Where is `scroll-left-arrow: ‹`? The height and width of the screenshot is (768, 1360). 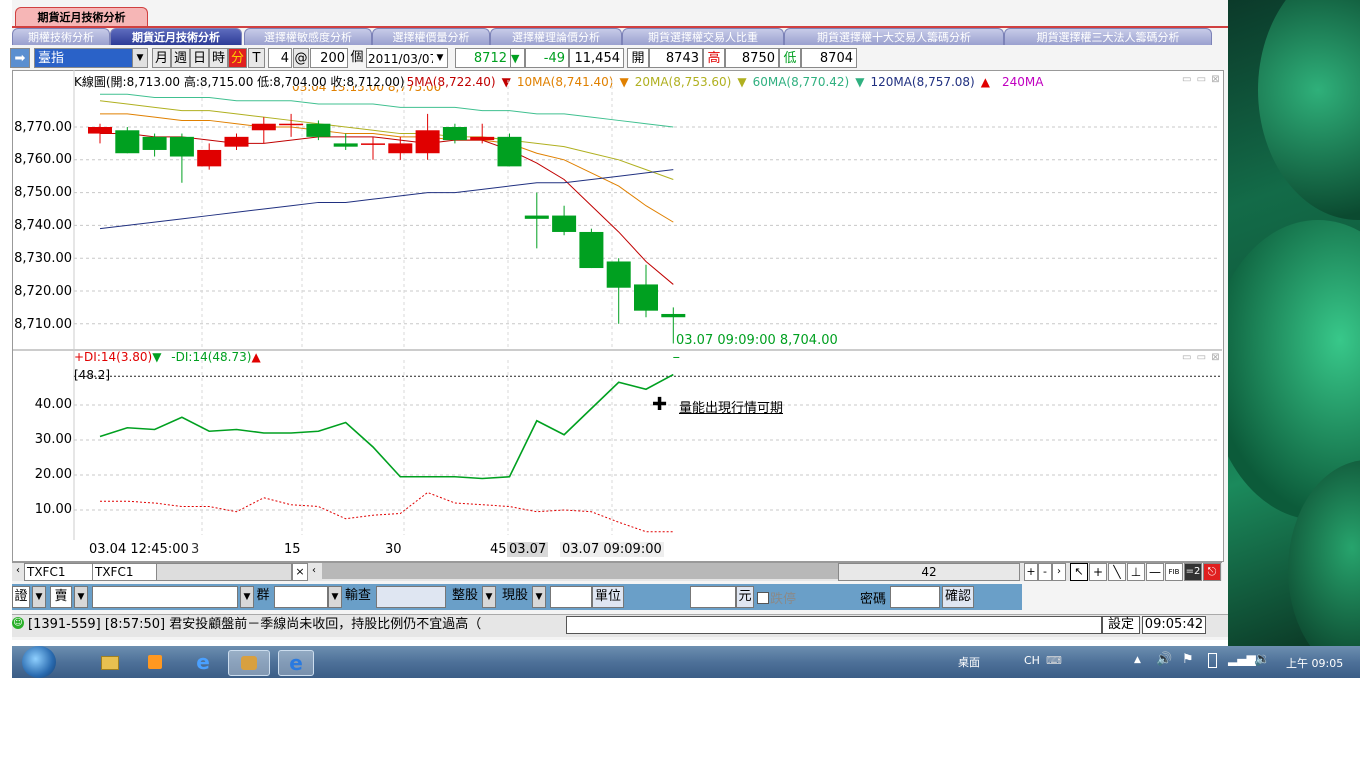 scroll-left-arrow: ‹ is located at coordinates (18, 571).